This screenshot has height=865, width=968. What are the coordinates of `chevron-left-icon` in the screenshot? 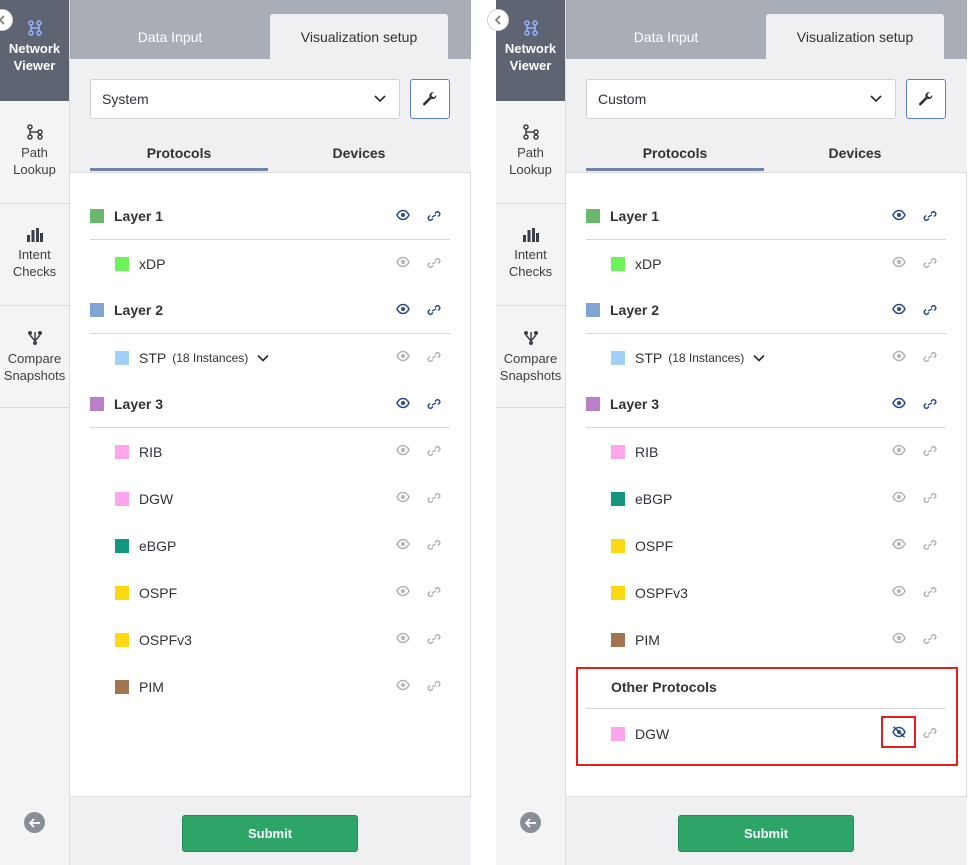 It's located at (2, 20).